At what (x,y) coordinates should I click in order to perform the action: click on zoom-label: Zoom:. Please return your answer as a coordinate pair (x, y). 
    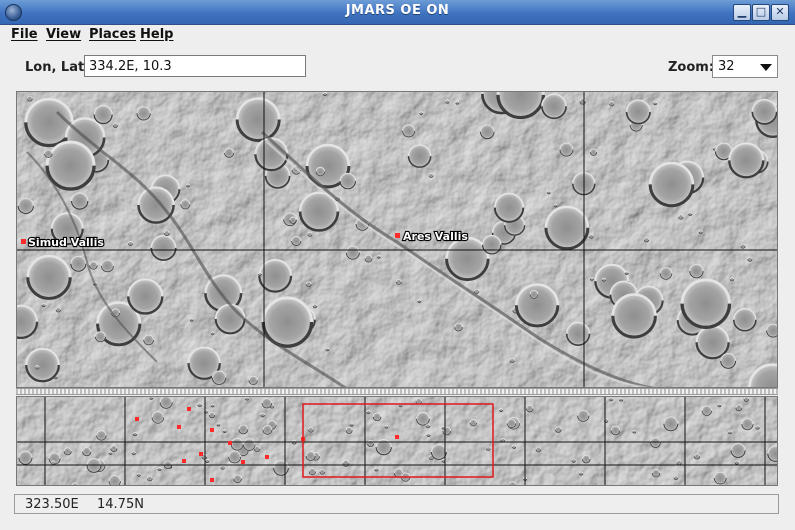
    Looking at the image, I should click on (691, 67).